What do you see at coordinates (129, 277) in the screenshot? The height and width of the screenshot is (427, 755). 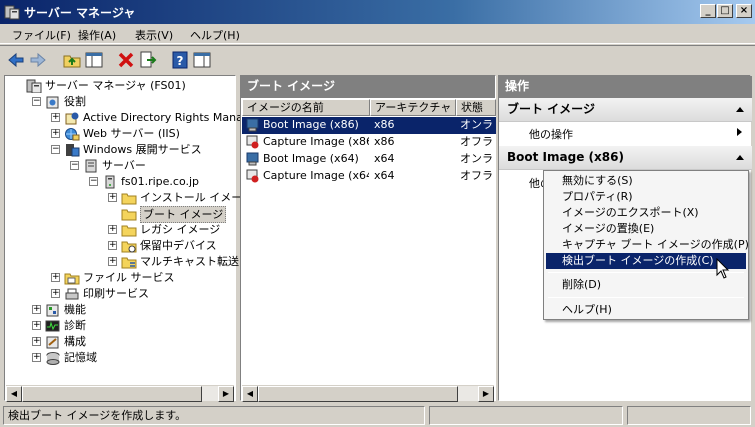 I see `tree-node-label: ファイル サービス` at bounding box center [129, 277].